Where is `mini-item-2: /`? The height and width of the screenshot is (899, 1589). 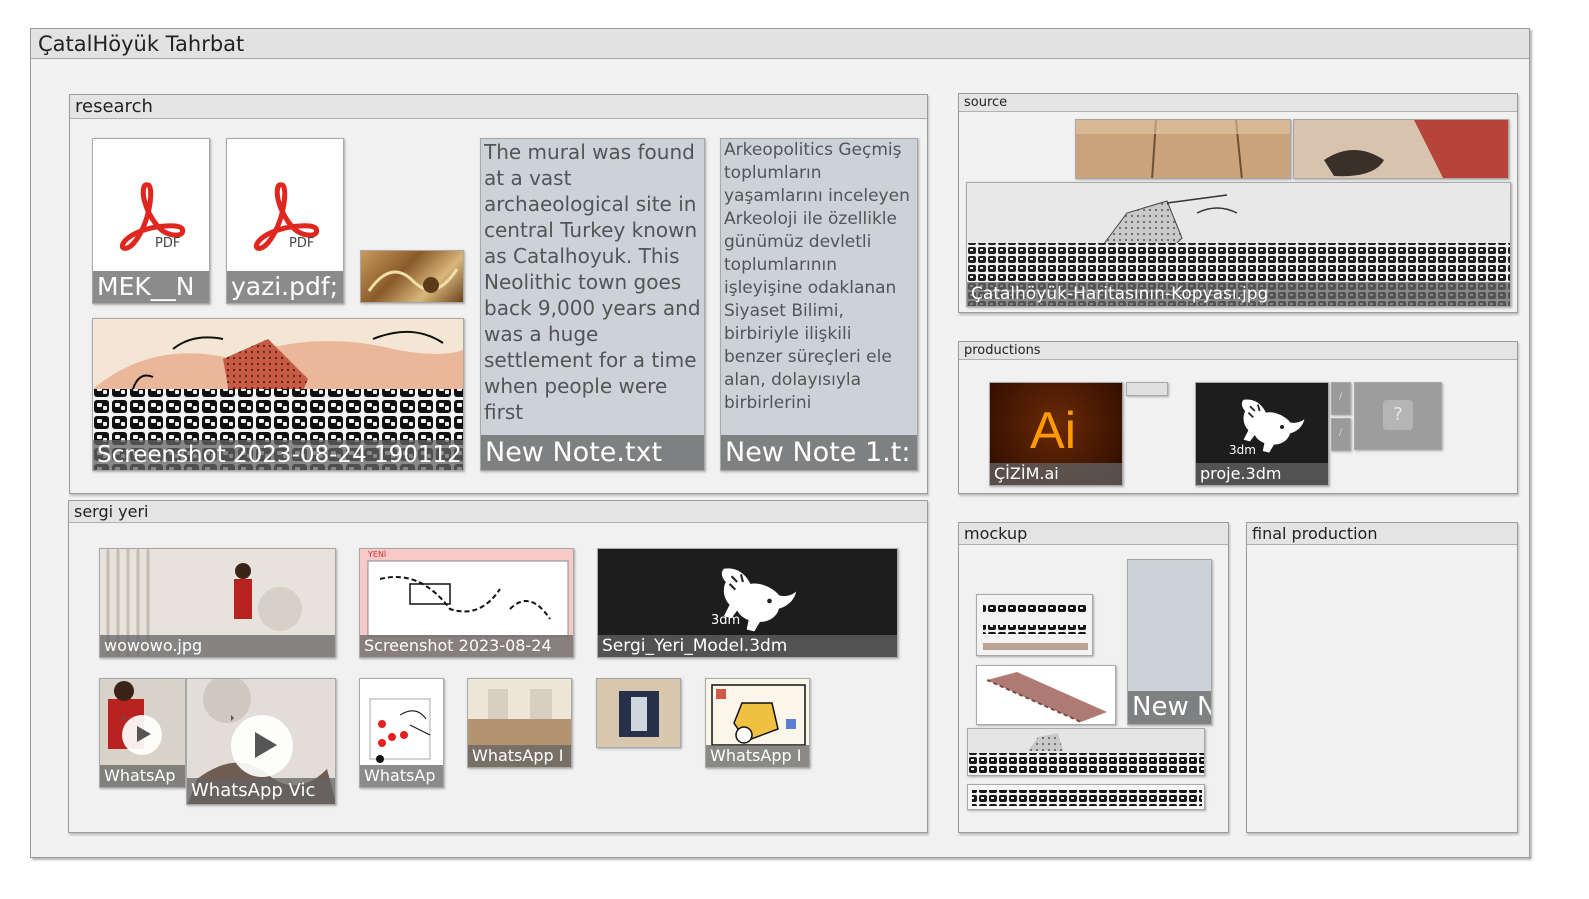
mini-item-2: / is located at coordinates (1341, 434).